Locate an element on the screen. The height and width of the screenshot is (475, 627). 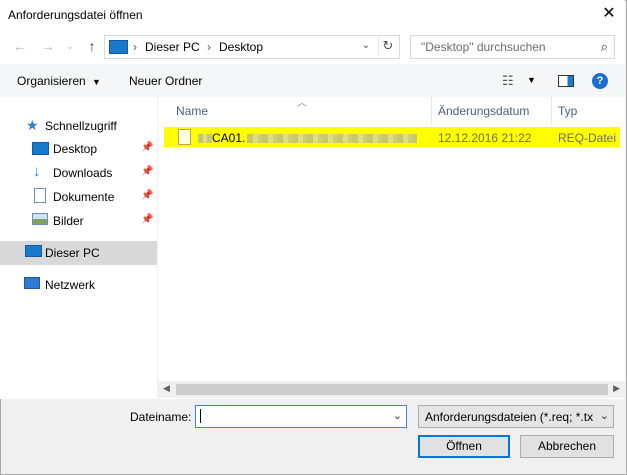
forward-arrow-icon: → is located at coordinates (48, 46).